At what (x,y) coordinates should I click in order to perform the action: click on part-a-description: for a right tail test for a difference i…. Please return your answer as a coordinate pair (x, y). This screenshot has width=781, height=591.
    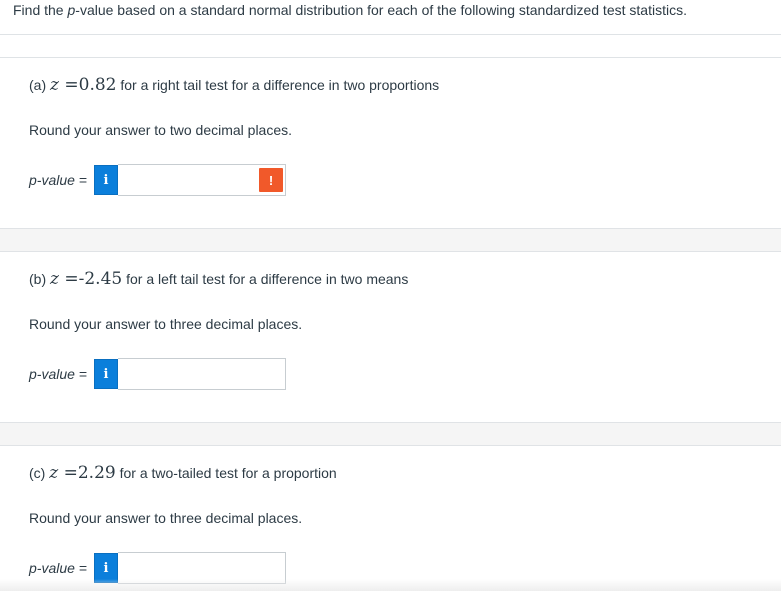
    Looking at the image, I should click on (278, 85).